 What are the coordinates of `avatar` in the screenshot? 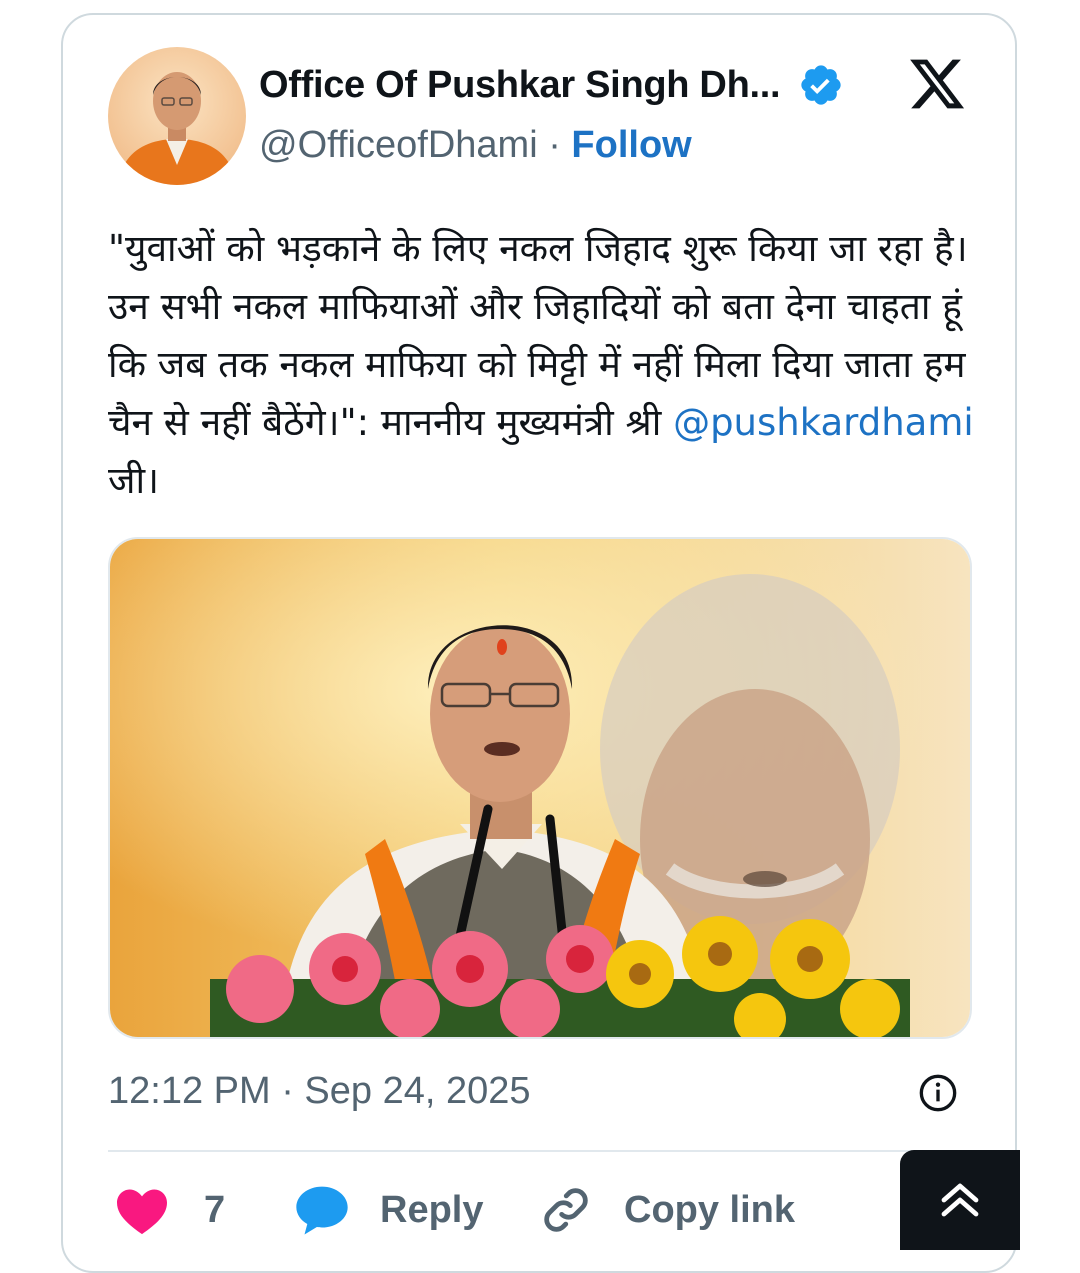 It's located at (177, 116).